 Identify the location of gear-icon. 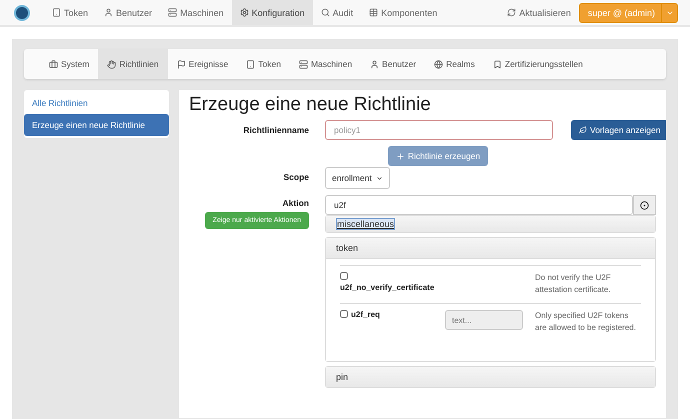
(244, 12).